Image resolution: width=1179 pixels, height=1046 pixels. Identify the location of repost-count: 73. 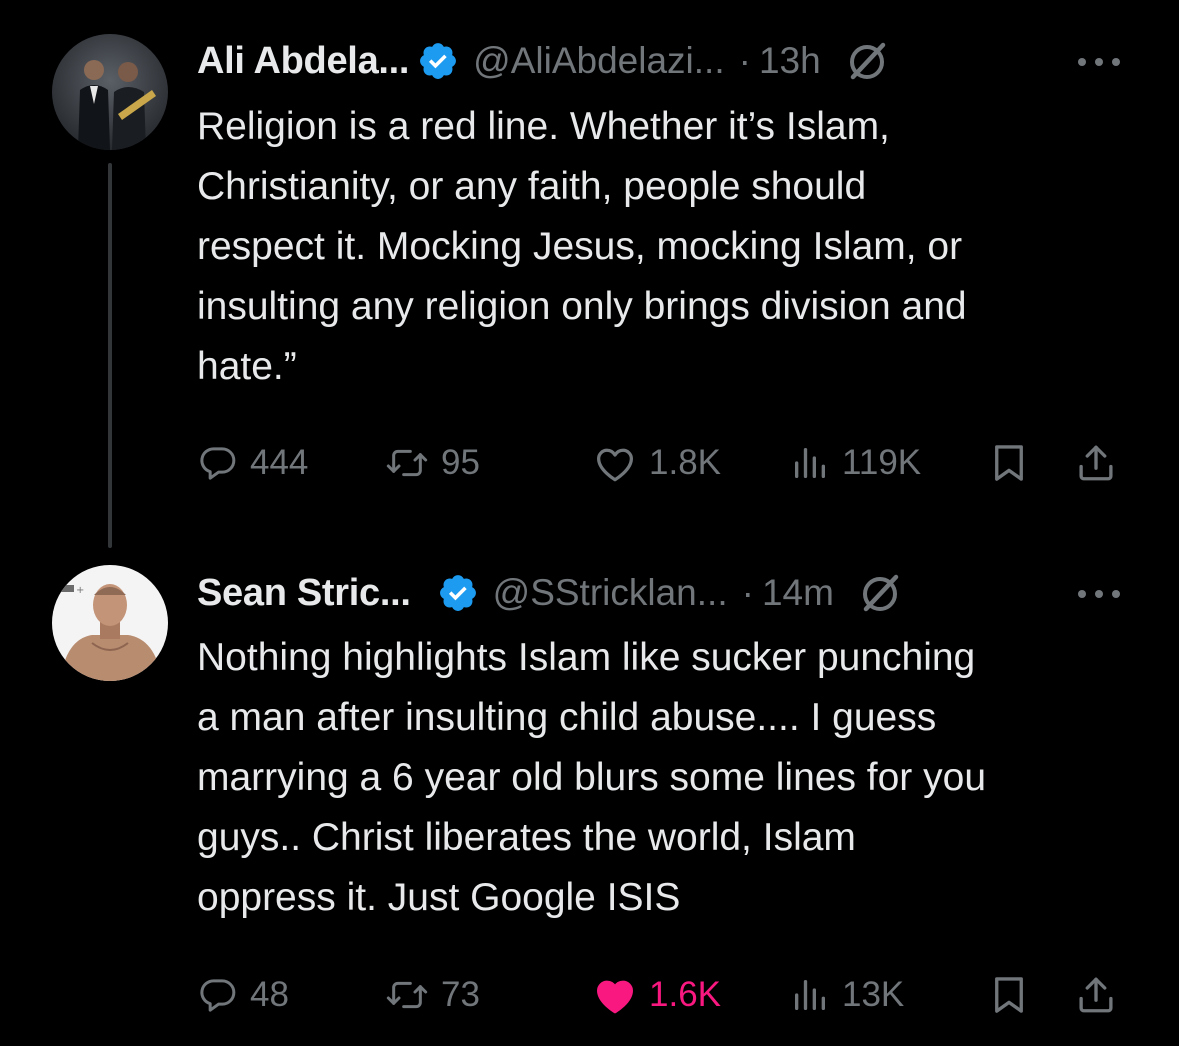
(460, 994).